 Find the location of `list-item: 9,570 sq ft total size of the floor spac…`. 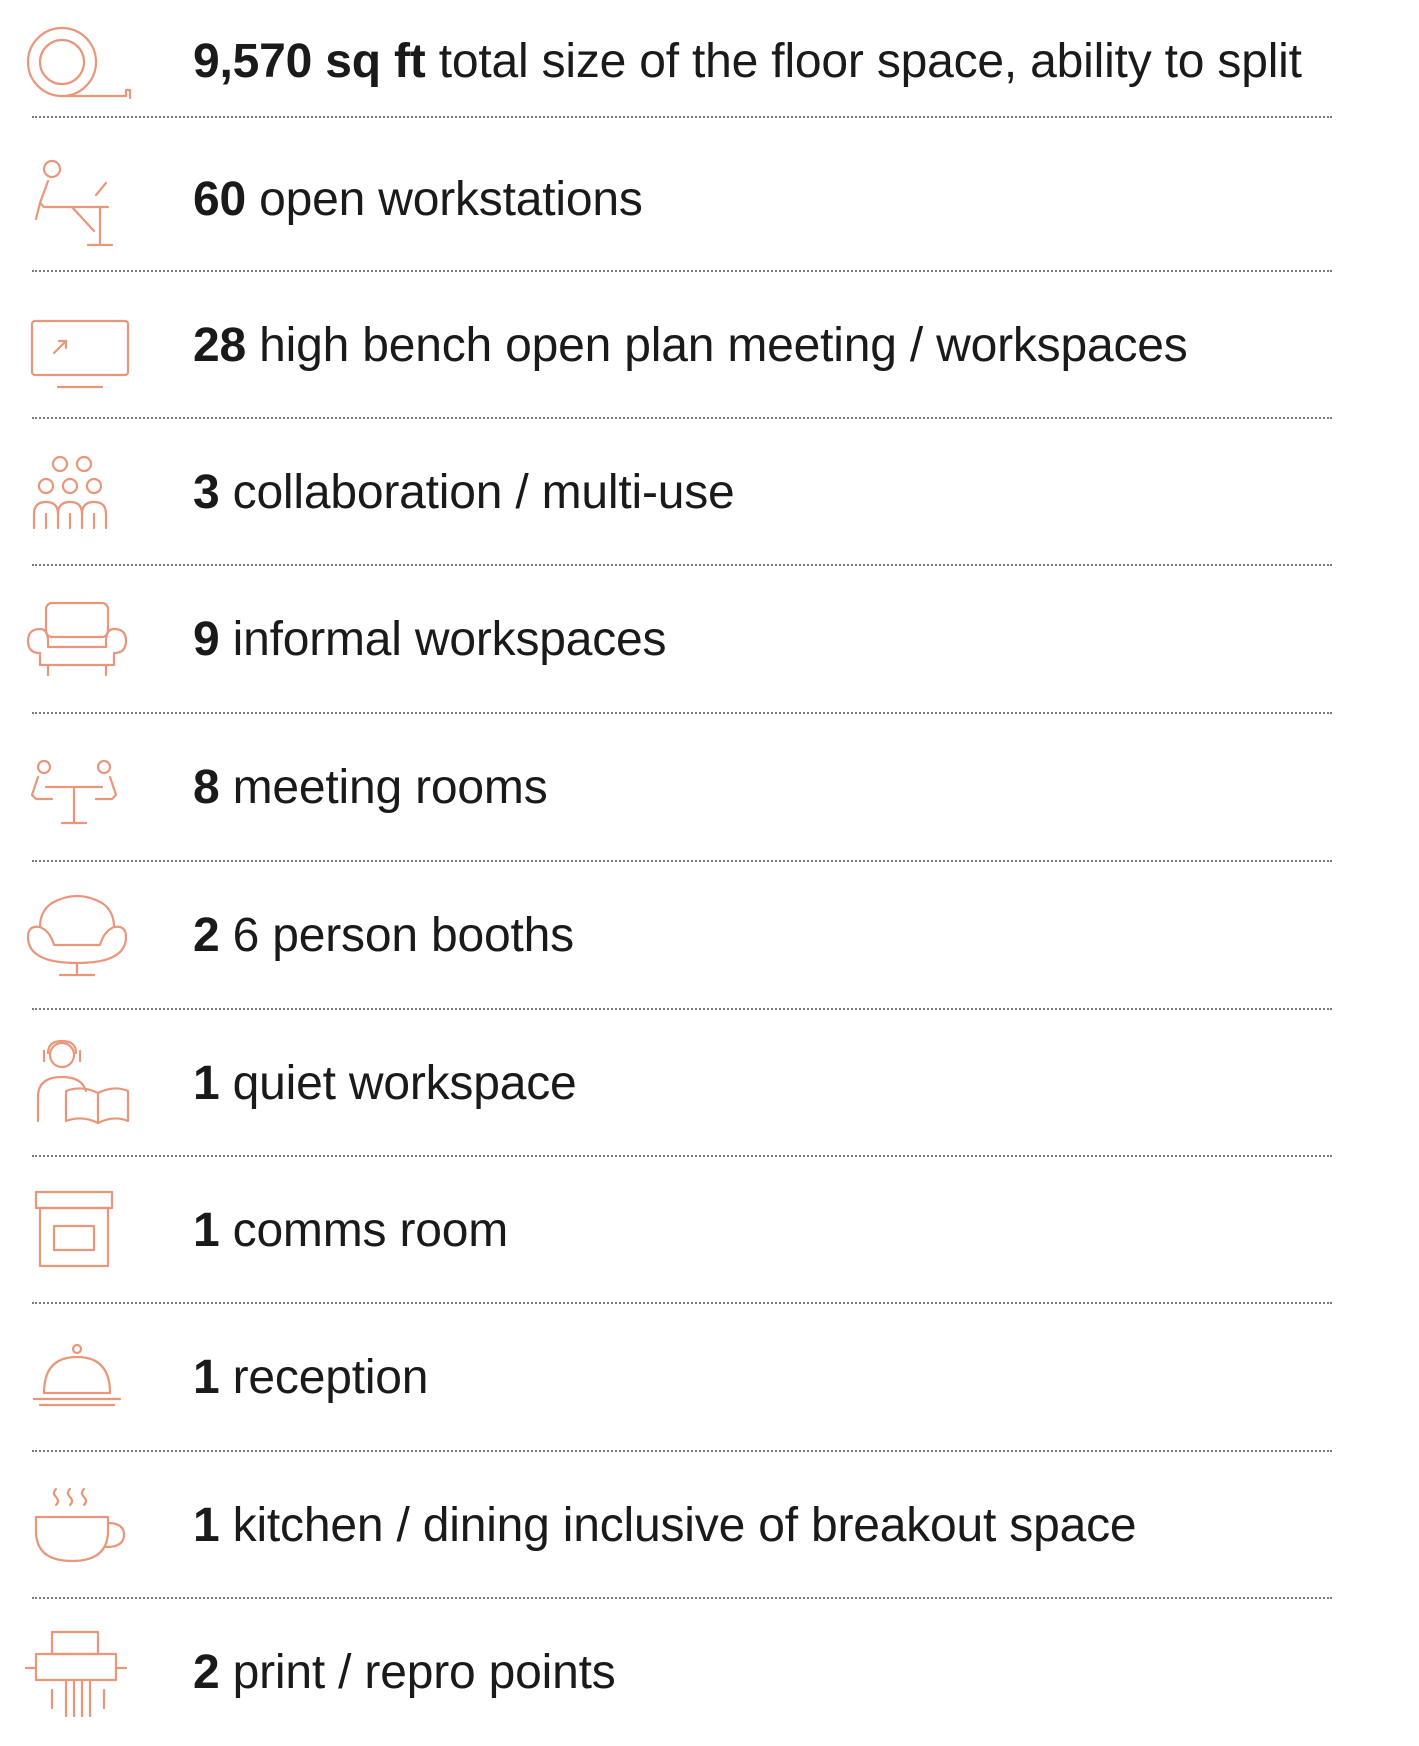

list-item: 9,570 sq ft total size of the floor spac… is located at coordinates (709, 67).